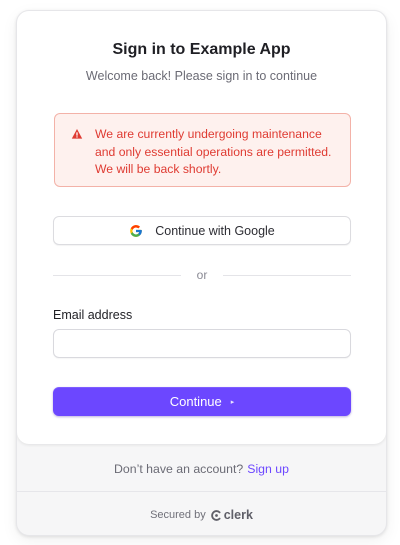 The width and height of the screenshot is (400, 545). What do you see at coordinates (179, 469) in the screenshot?
I see `signup-prompt-text: Don’t have an account?` at bounding box center [179, 469].